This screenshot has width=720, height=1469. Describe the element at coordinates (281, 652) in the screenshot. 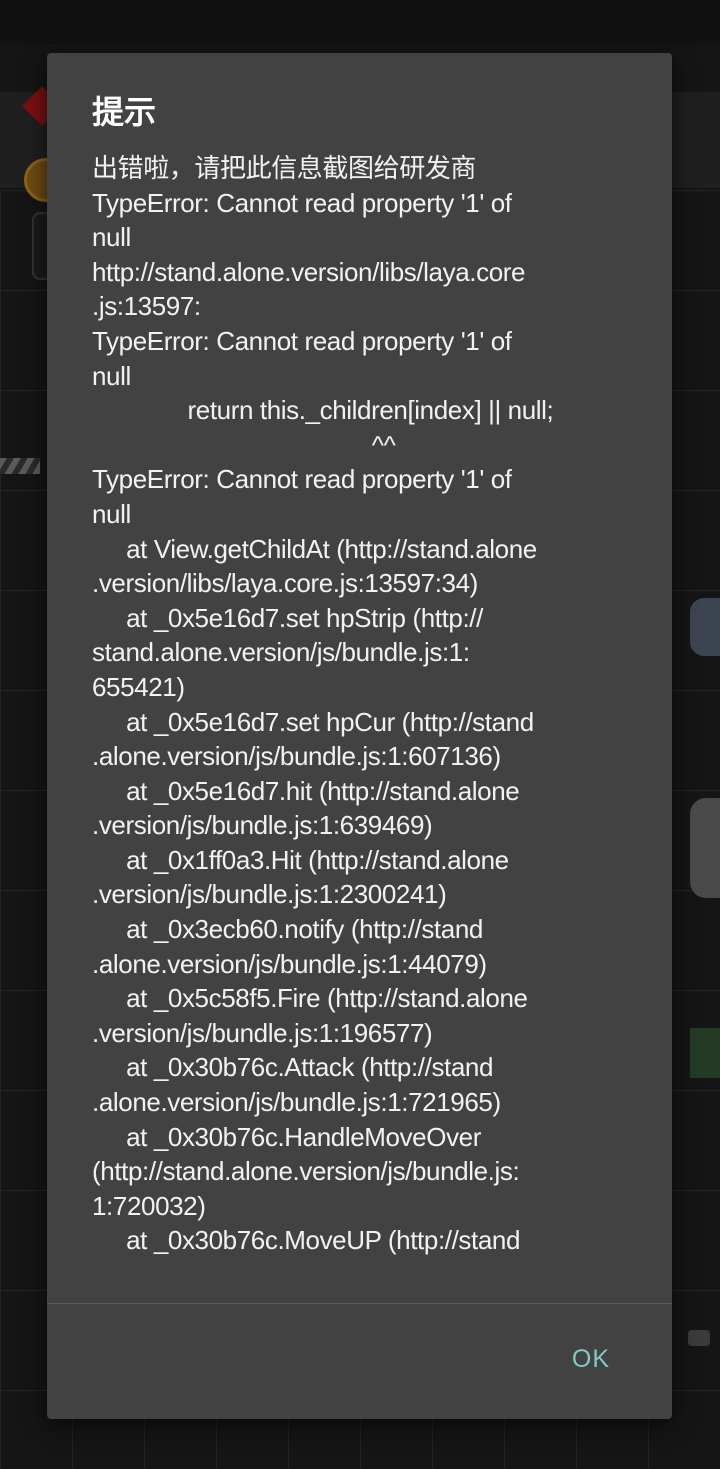

I see `message-line: stand.alone.version/js/bundle.js:1:` at that location.